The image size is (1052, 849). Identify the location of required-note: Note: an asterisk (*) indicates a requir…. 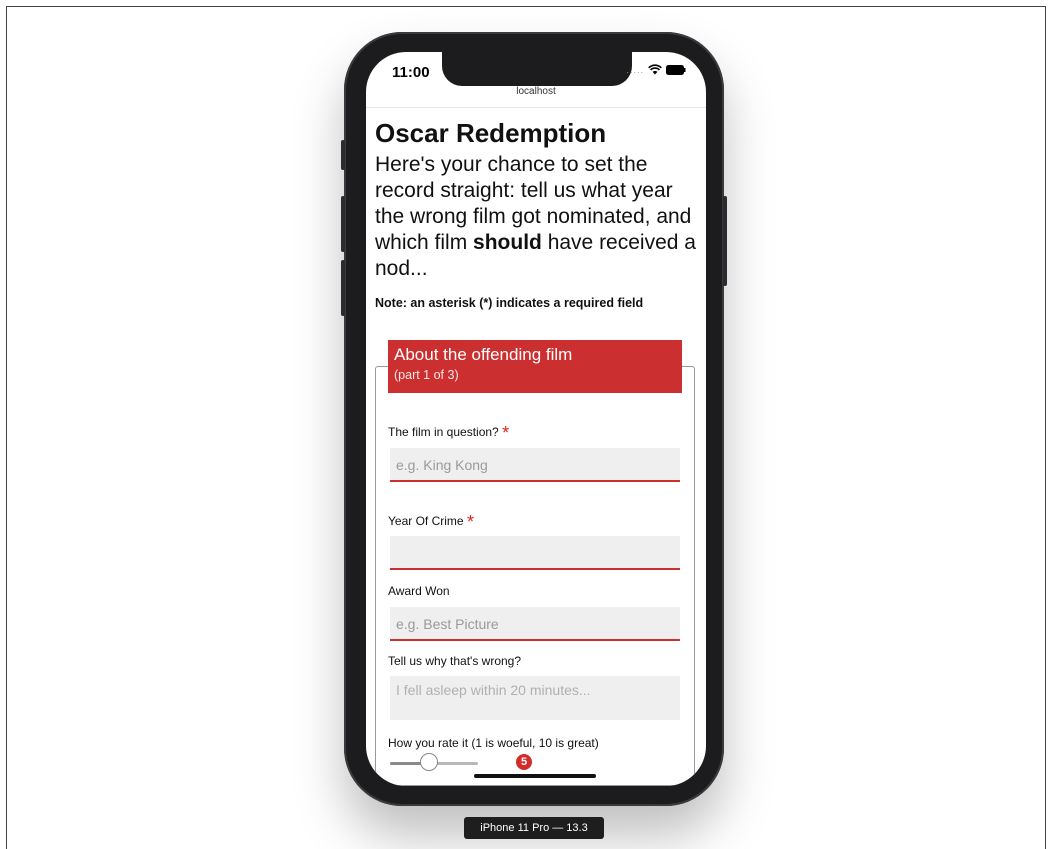
(509, 303).